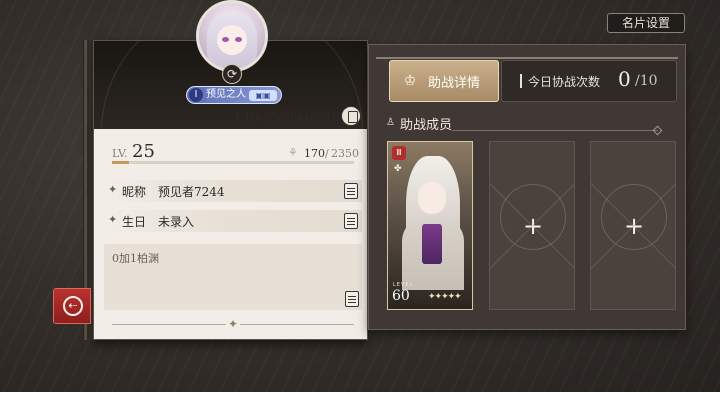 The width and height of the screenshot is (720, 404). Describe the element at coordinates (191, 192) in the screenshot. I see `nickname-value: 预见者7244` at that location.